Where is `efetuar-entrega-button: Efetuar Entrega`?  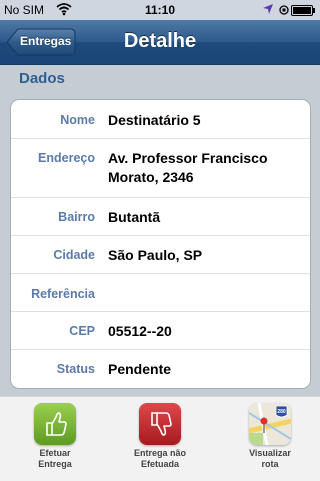 efetuar-entrega-button: Efetuar Entrega is located at coordinates (55, 435).